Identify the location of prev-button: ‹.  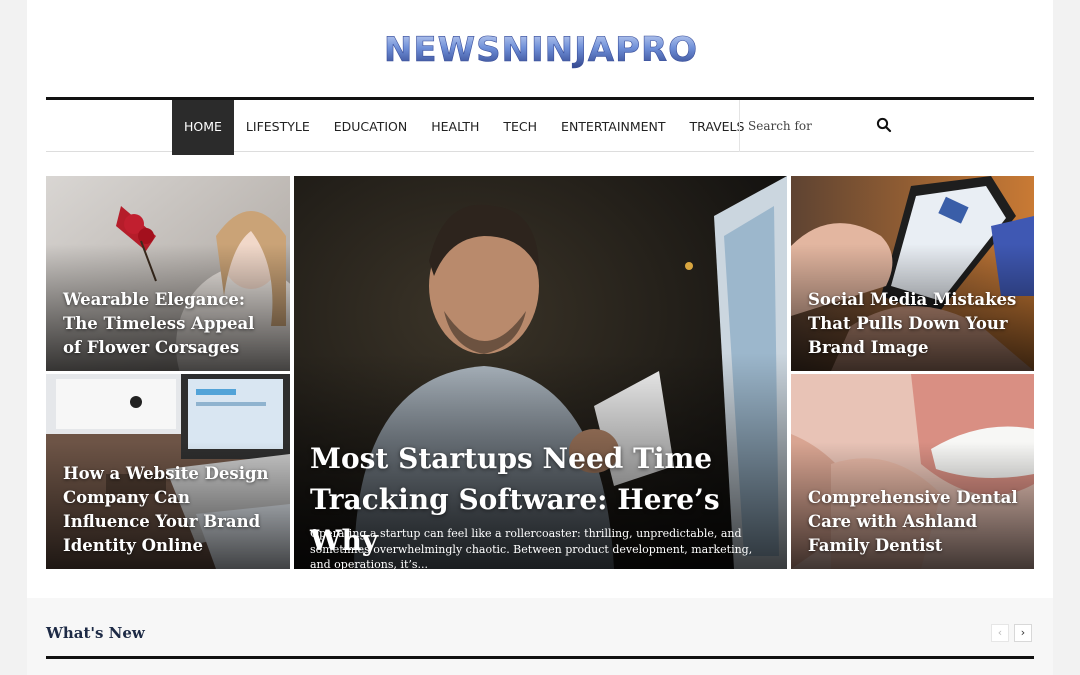
(1000, 633).